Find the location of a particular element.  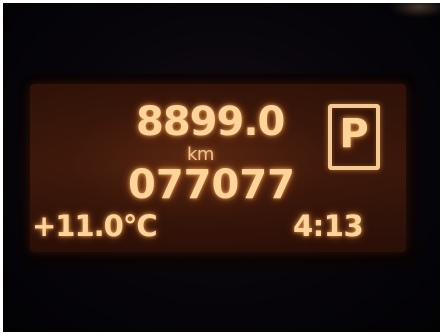

clock-readout: 4:13 is located at coordinates (328, 226).